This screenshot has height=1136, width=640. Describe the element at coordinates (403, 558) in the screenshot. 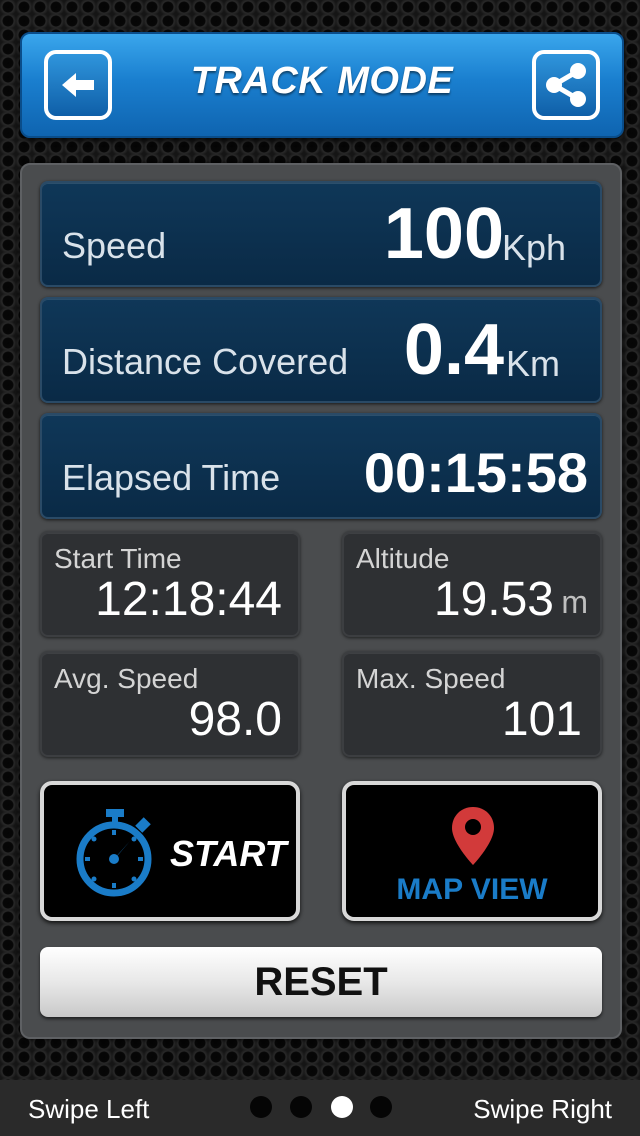

I see `altitude-label: Altitude` at that location.